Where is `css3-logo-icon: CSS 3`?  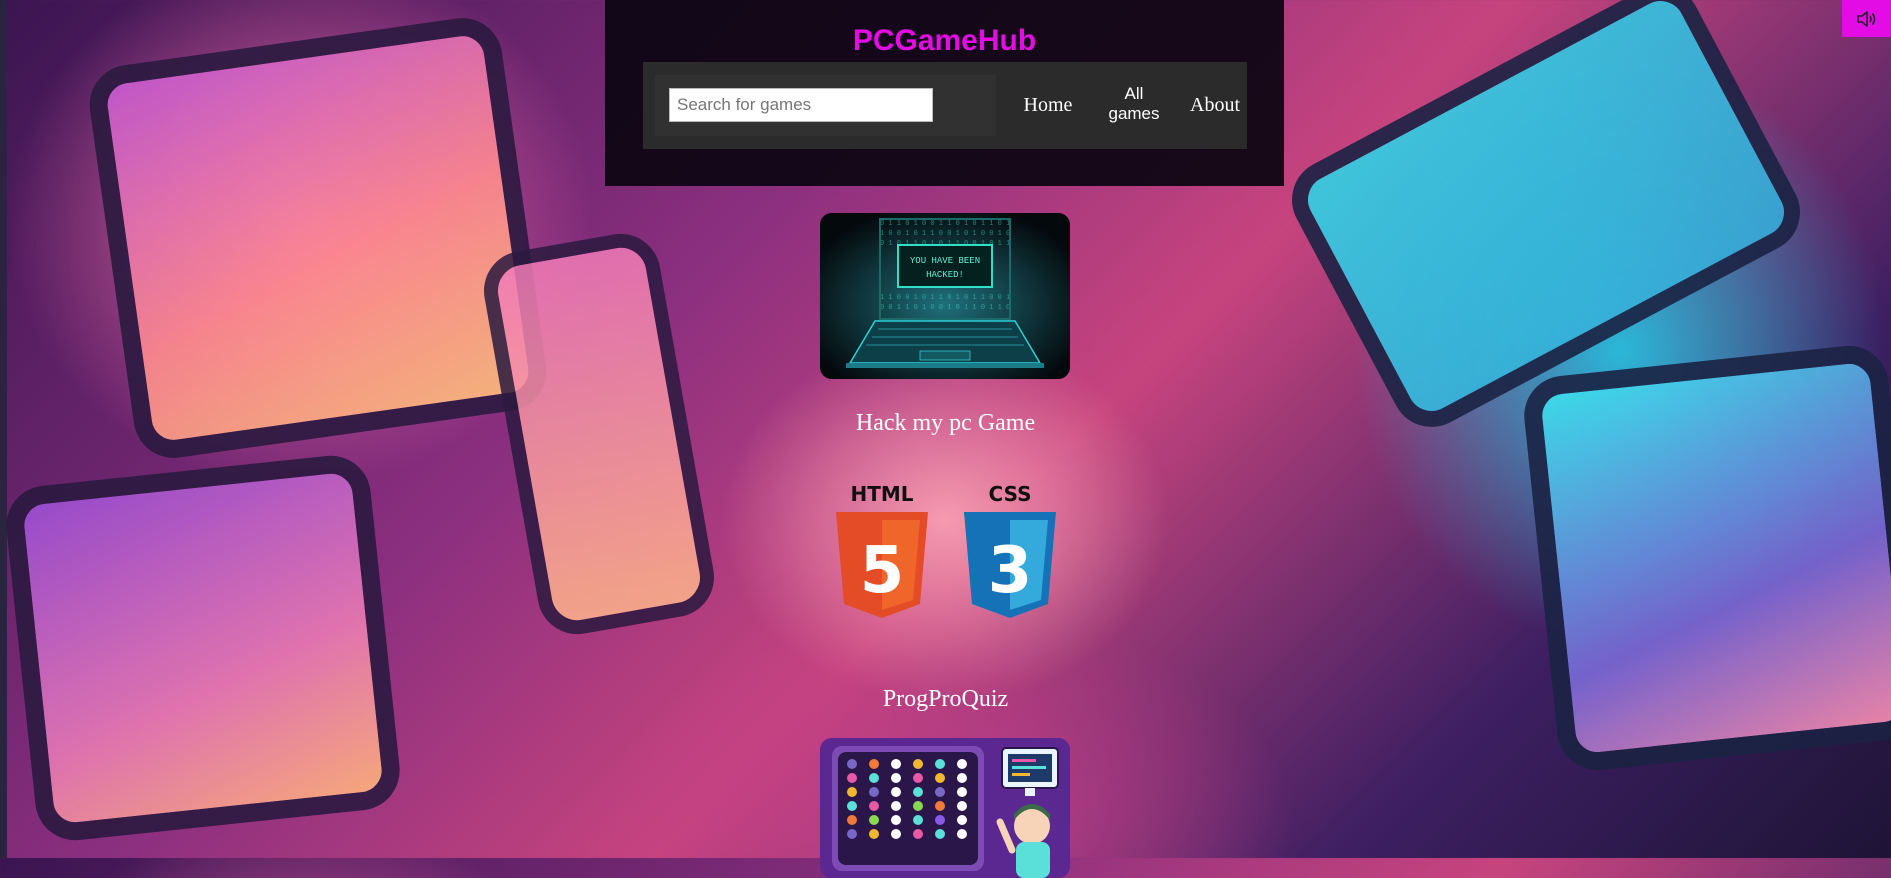 css3-logo-icon: CSS 3 is located at coordinates (1010, 551).